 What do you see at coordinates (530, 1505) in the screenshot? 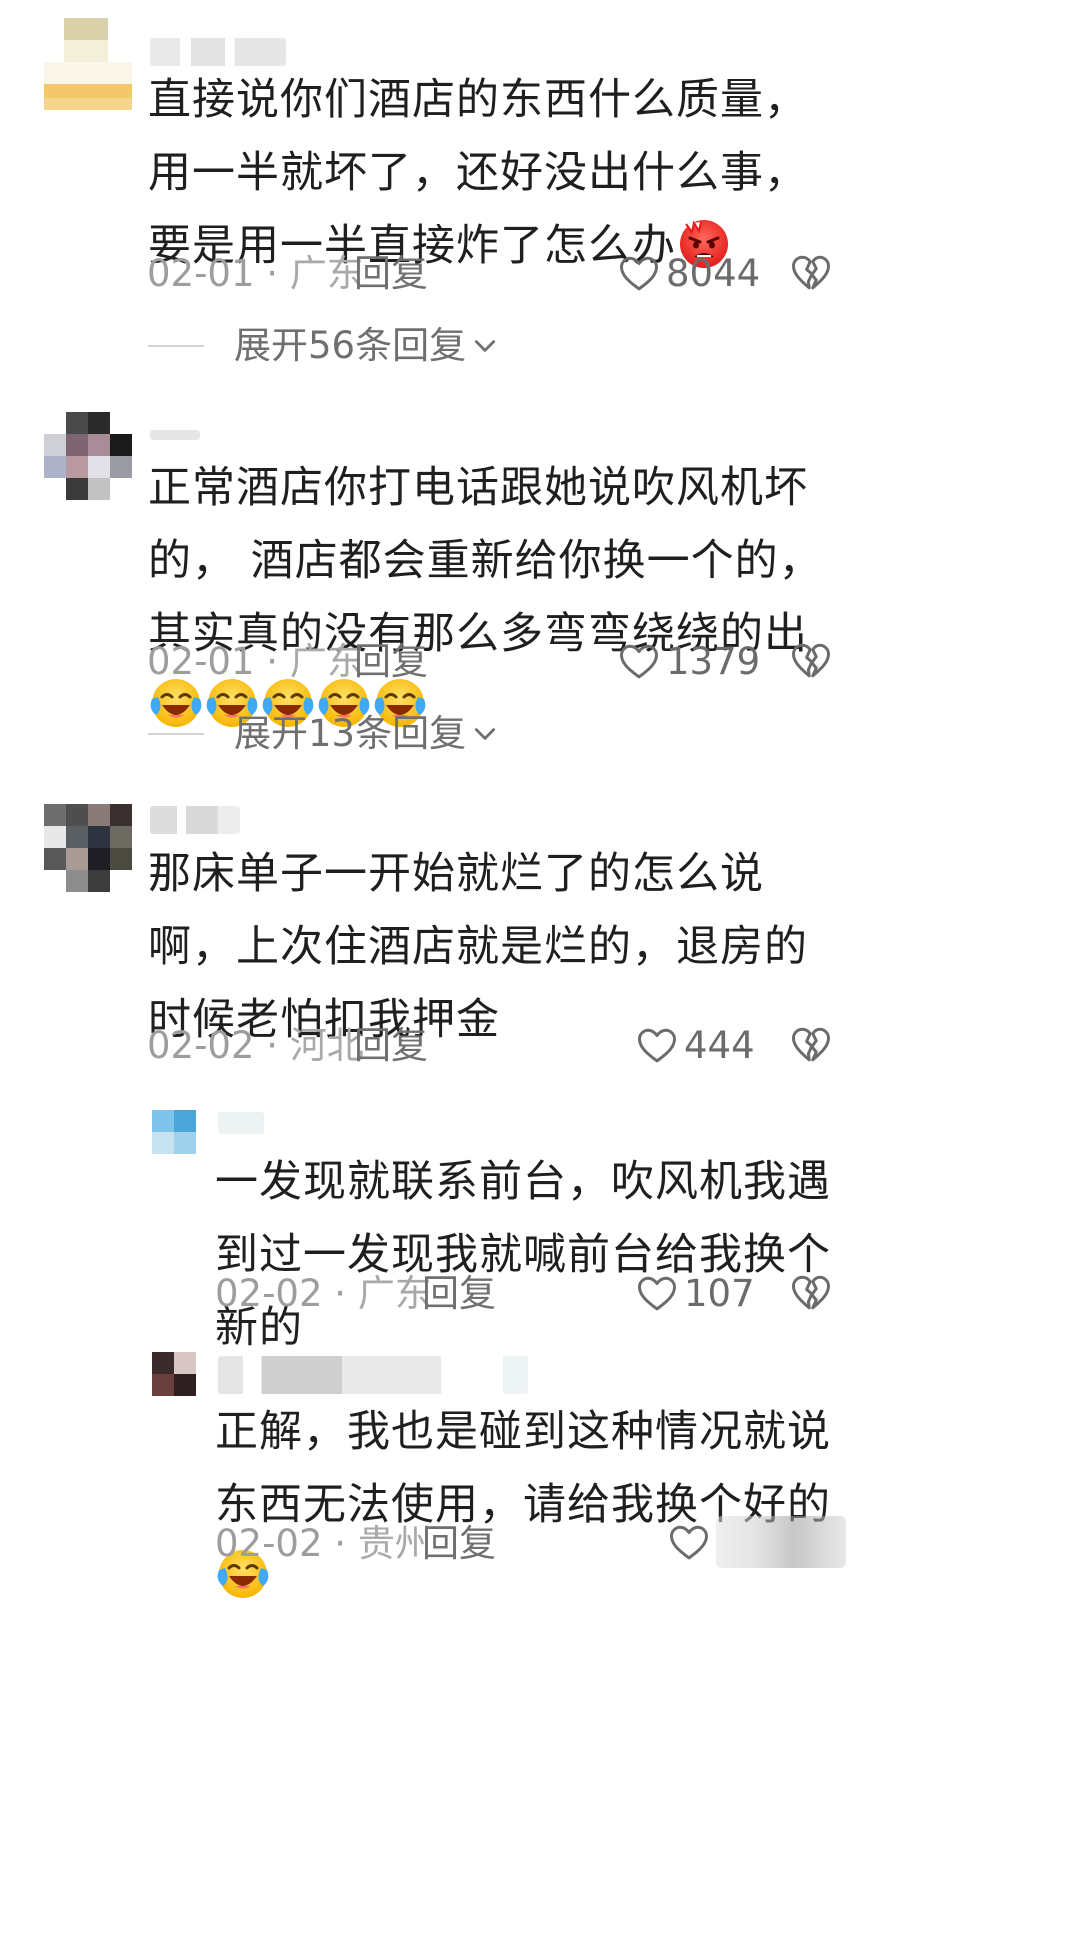
I see `reply-text: 正解，我也是碰到这种情况就说东西无法使用，请给我换个好的` at bounding box center [530, 1505].